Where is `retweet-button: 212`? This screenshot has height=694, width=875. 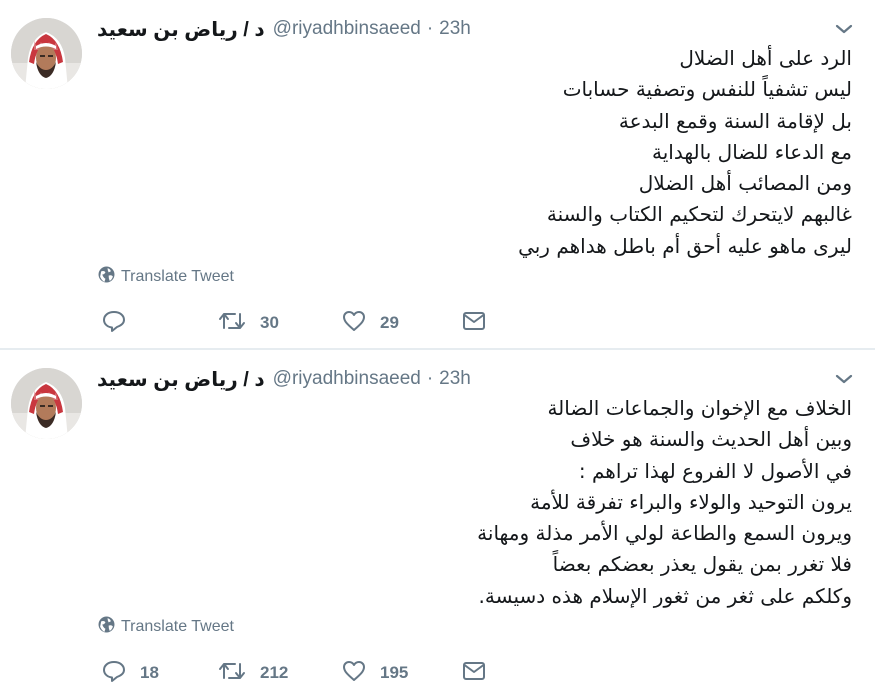
retweet-button: 212 is located at coordinates (253, 673).